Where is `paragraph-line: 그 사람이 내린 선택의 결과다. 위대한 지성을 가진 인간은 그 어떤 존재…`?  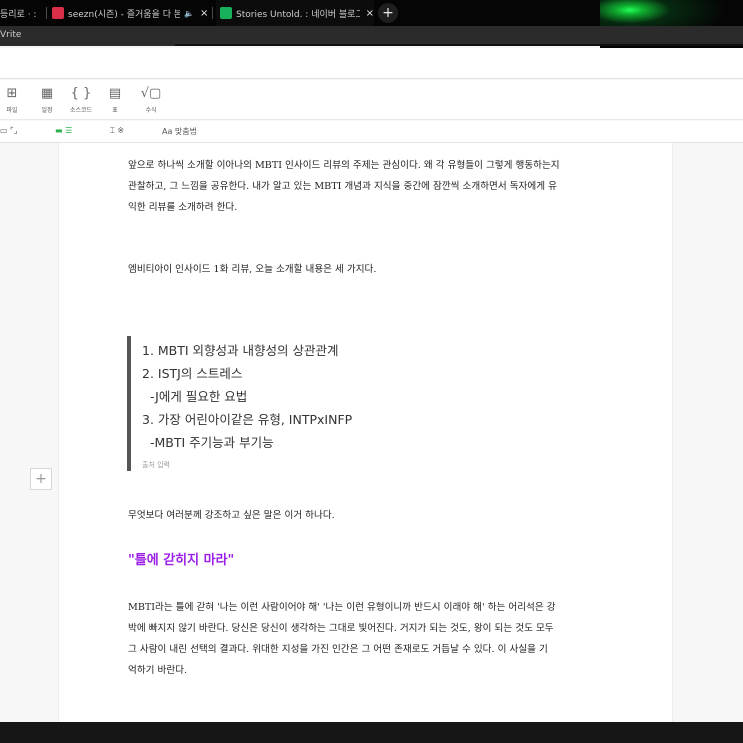
paragraph-line: 그 사람이 내린 선택의 결과다. 위대한 지성을 가진 인간은 그 어떤 존재… is located at coordinates (338, 649).